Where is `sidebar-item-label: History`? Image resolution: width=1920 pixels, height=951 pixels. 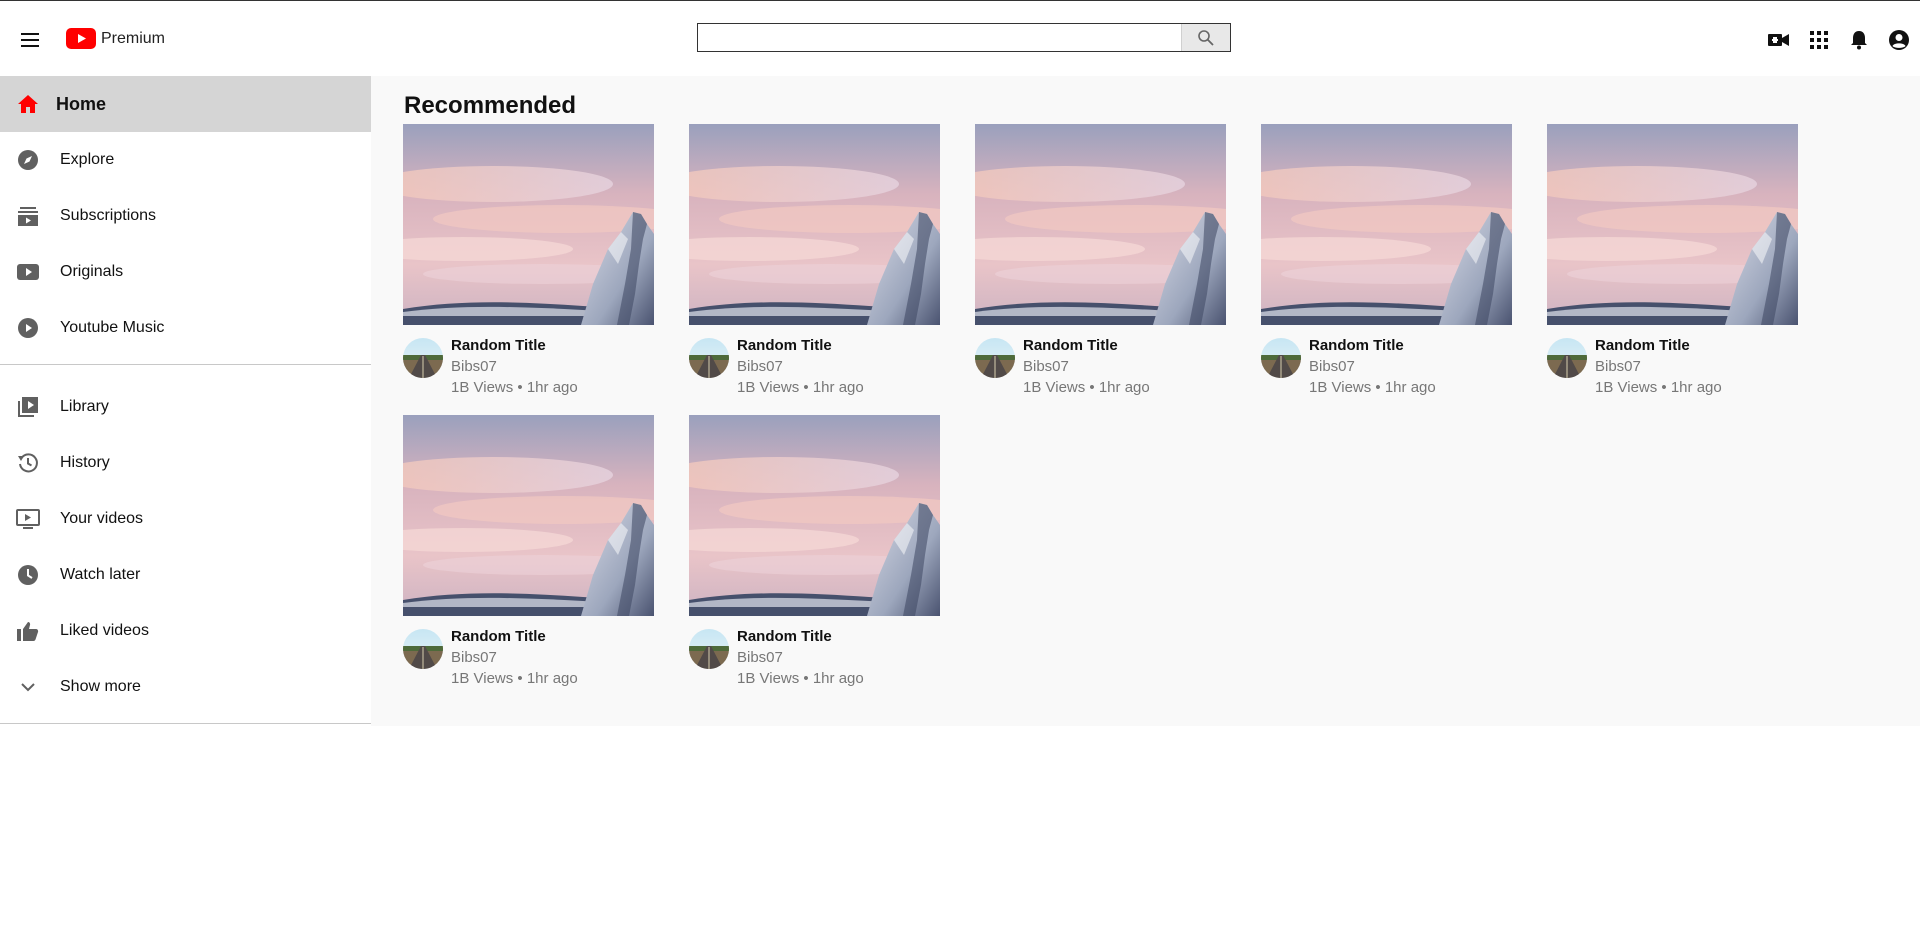 sidebar-item-label: History is located at coordinates (85, 462).